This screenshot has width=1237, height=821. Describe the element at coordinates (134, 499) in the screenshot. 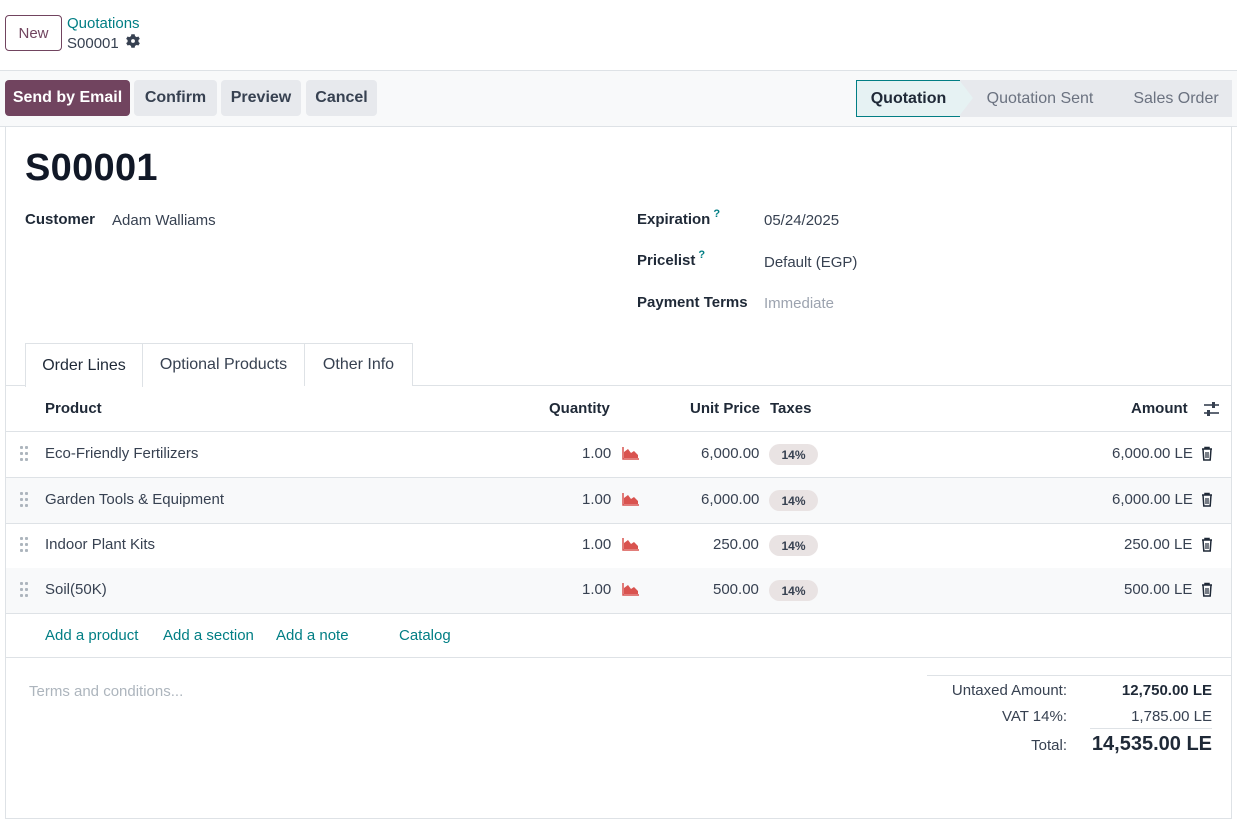

I see `product-cell: Garden Tools & Equipment` at that location.